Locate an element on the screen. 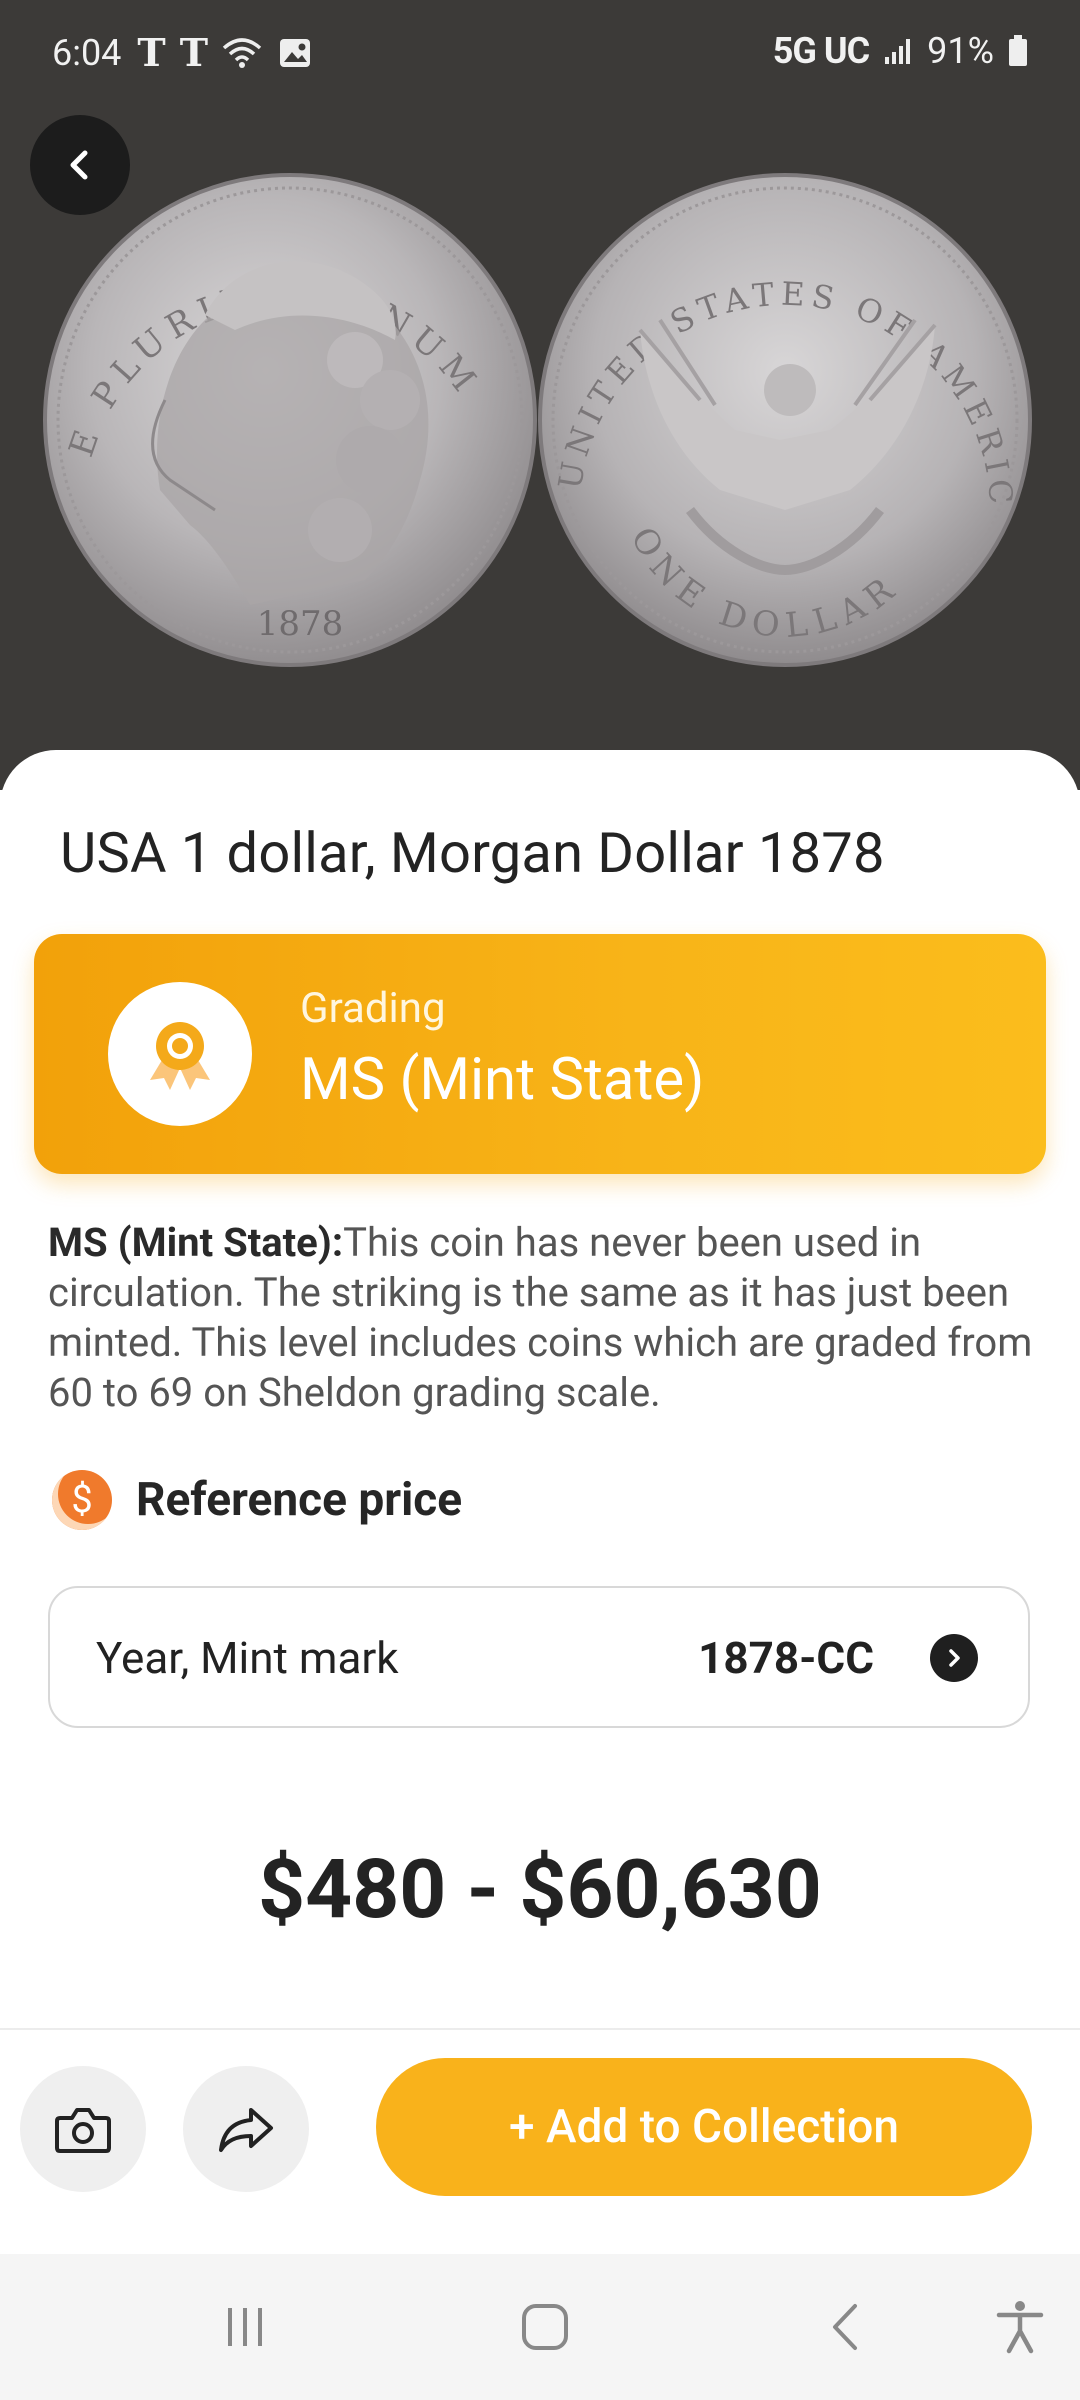 This screenshot has height=2400, width=1080. share-button is located at coordinates (246, 2129).